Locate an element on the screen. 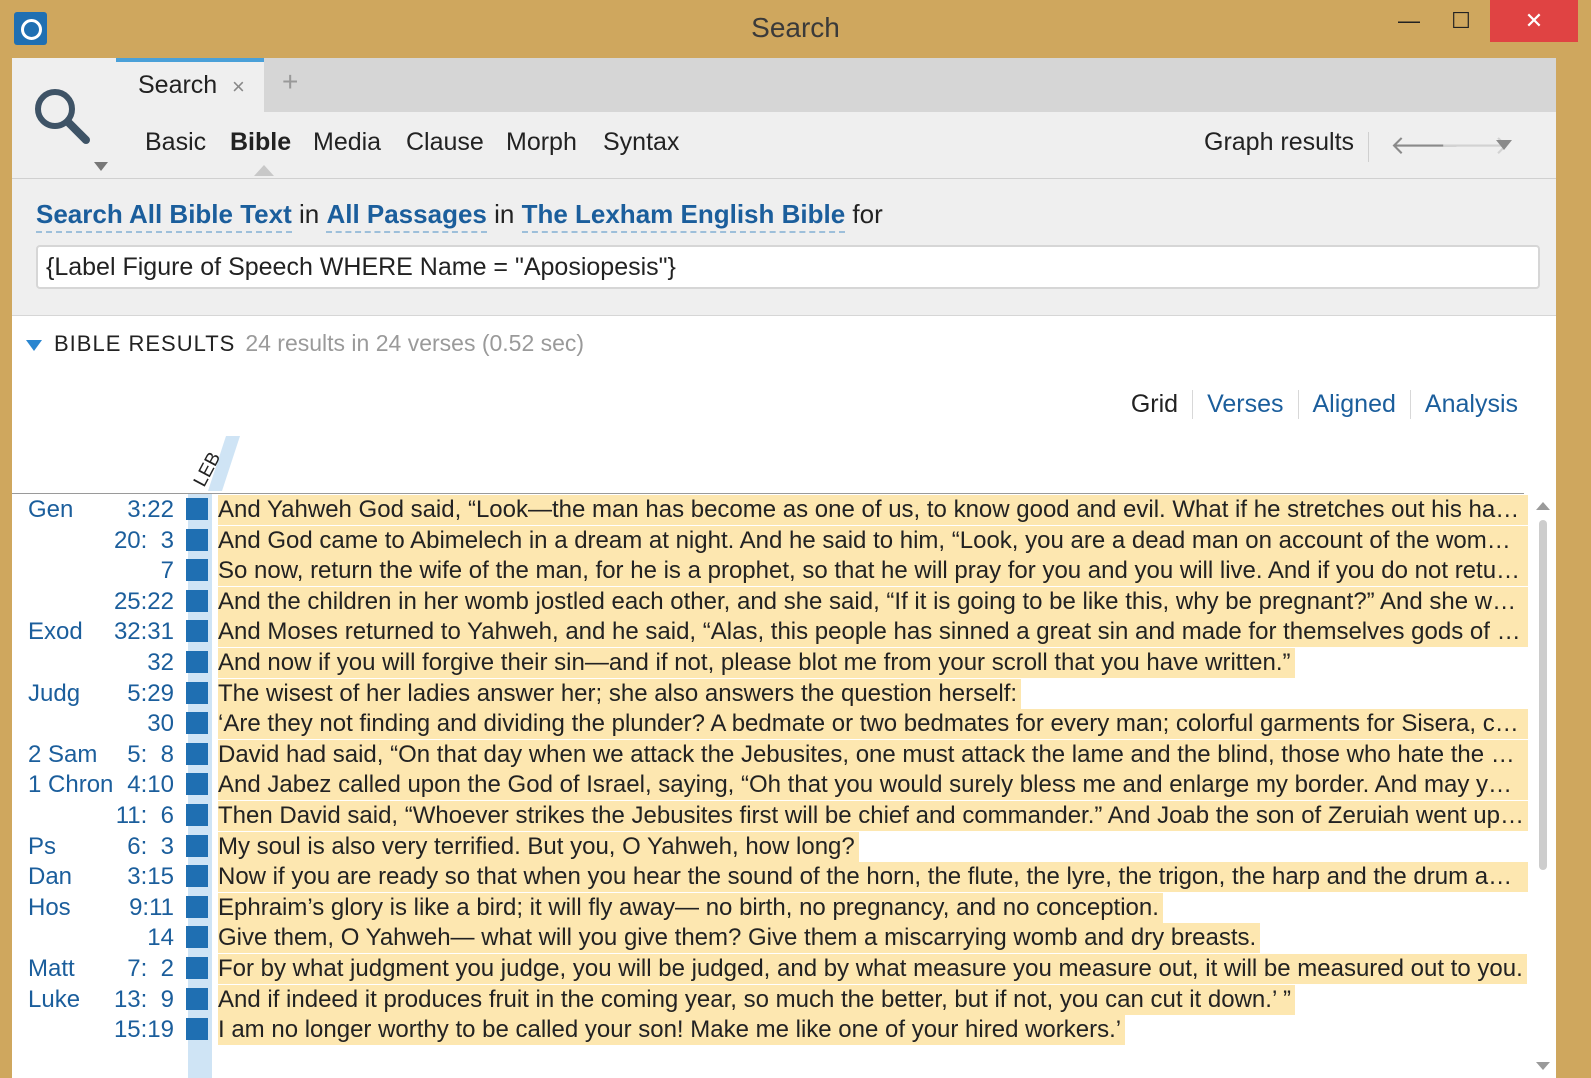 Image resolution: width=1591 pixels, height=1078 pixels. reference-link: 30 is located at coordinates (133, 724).